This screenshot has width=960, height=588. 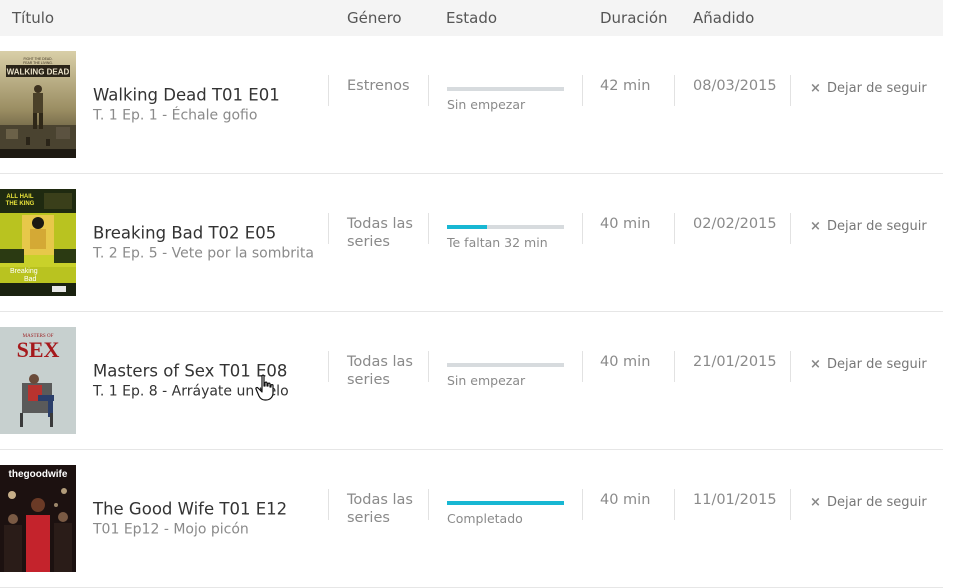 I want to click on poster-tagline: ALL HAIL, so click(x=20, y=197).